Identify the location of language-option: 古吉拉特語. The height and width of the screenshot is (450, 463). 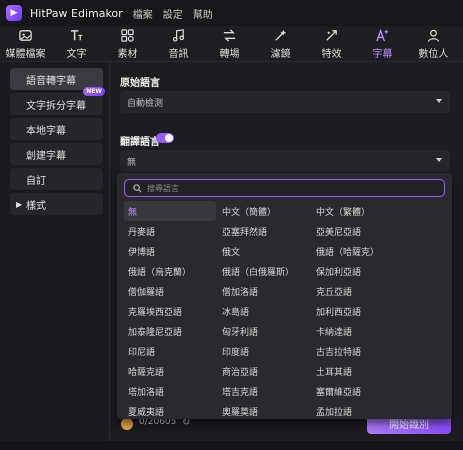
(358, 351).